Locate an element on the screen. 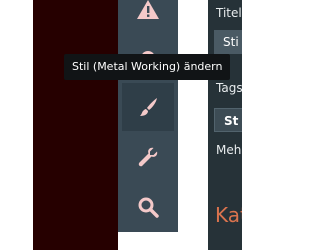 This screenshot has width=320, height=250. panel-gap is located at coordinates (193, 125).